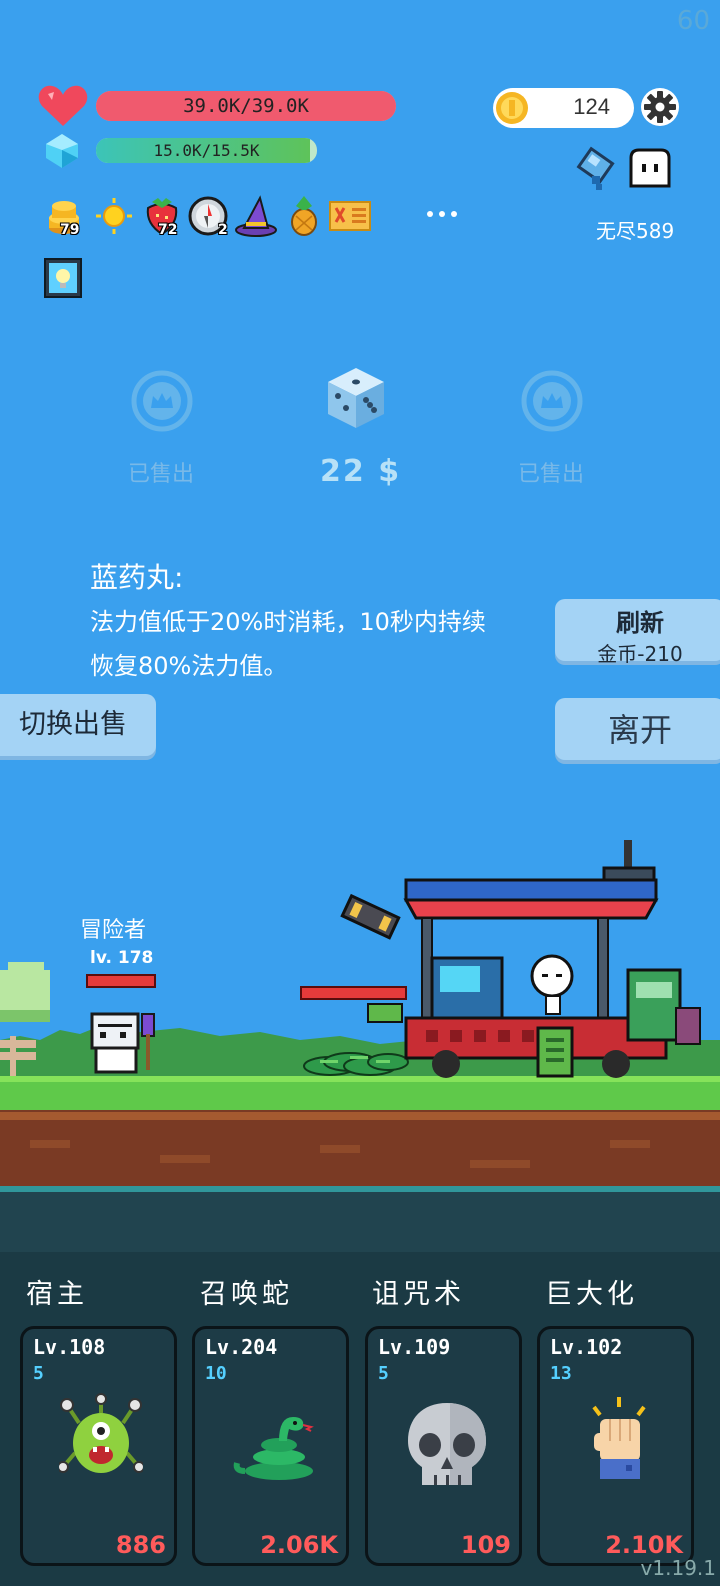  Describe the element at coordinates (640, 654) in the screenshot. I see `refresh-cost: 金币-210` at that location.